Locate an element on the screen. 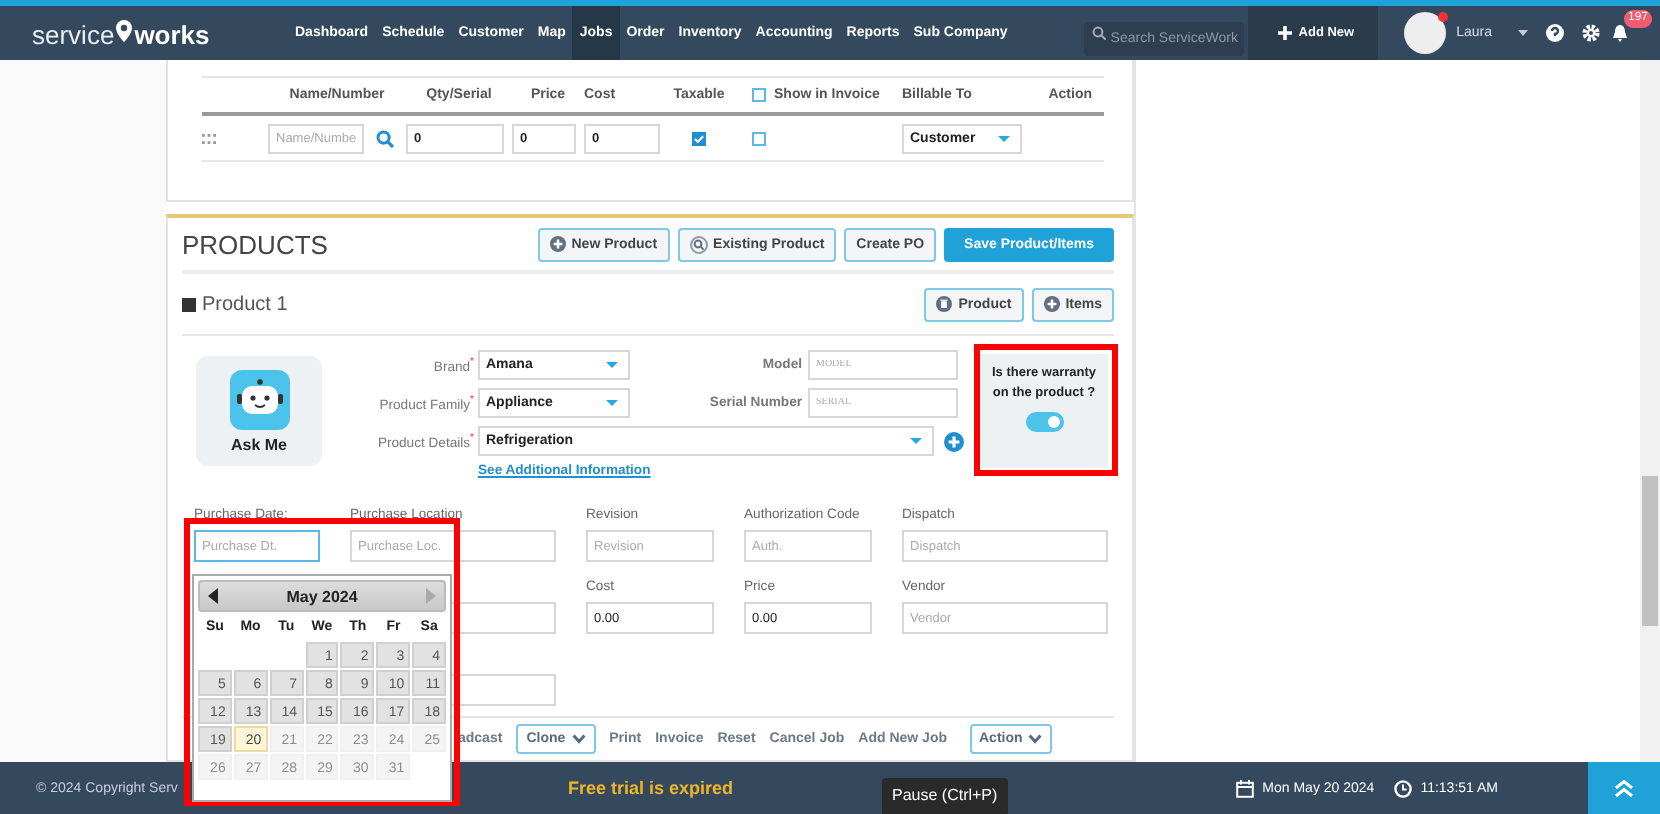  avatar is located at coordinates (1425, 33).